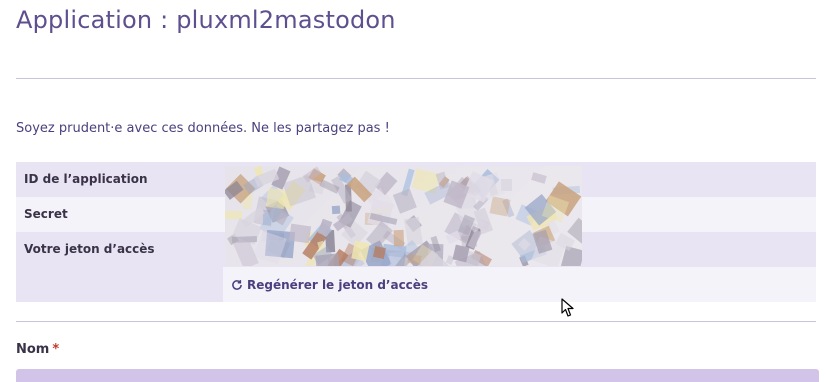  What do you see at coordinates (206, 20) in the screenshot?
I see `page-title: Application : pluxml2mastodon` at bounding box center [206, 20].